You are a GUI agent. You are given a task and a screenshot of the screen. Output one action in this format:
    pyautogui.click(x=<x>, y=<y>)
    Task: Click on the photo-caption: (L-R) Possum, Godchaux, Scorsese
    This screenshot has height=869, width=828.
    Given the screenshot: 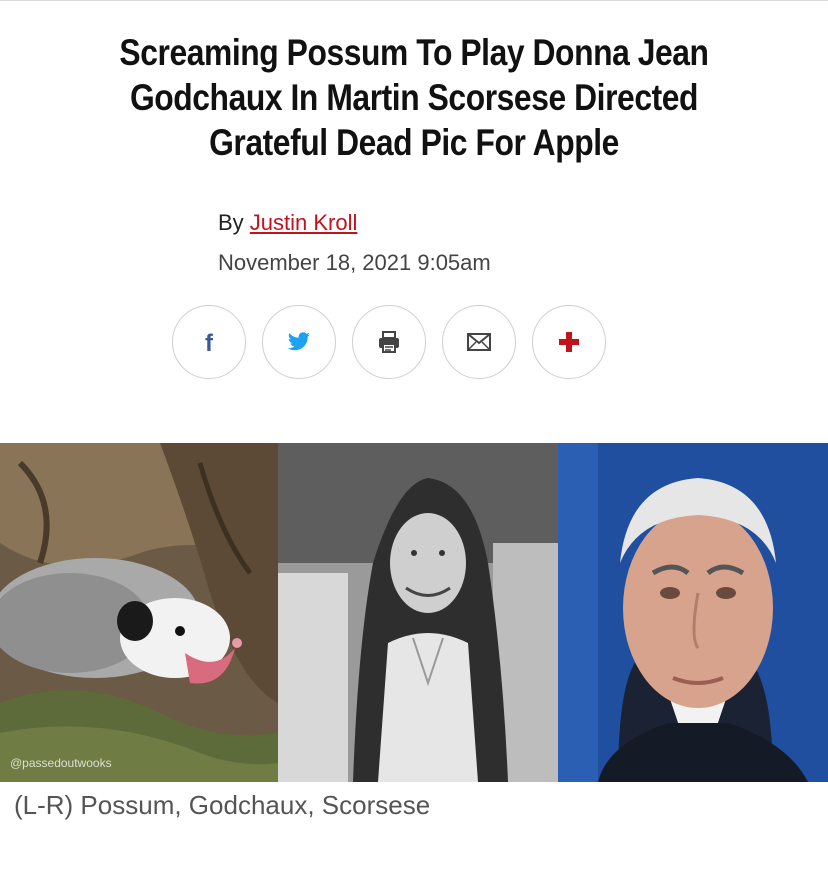 What is the action you would take?
    pyautogui.click(x=222, y=805)
    